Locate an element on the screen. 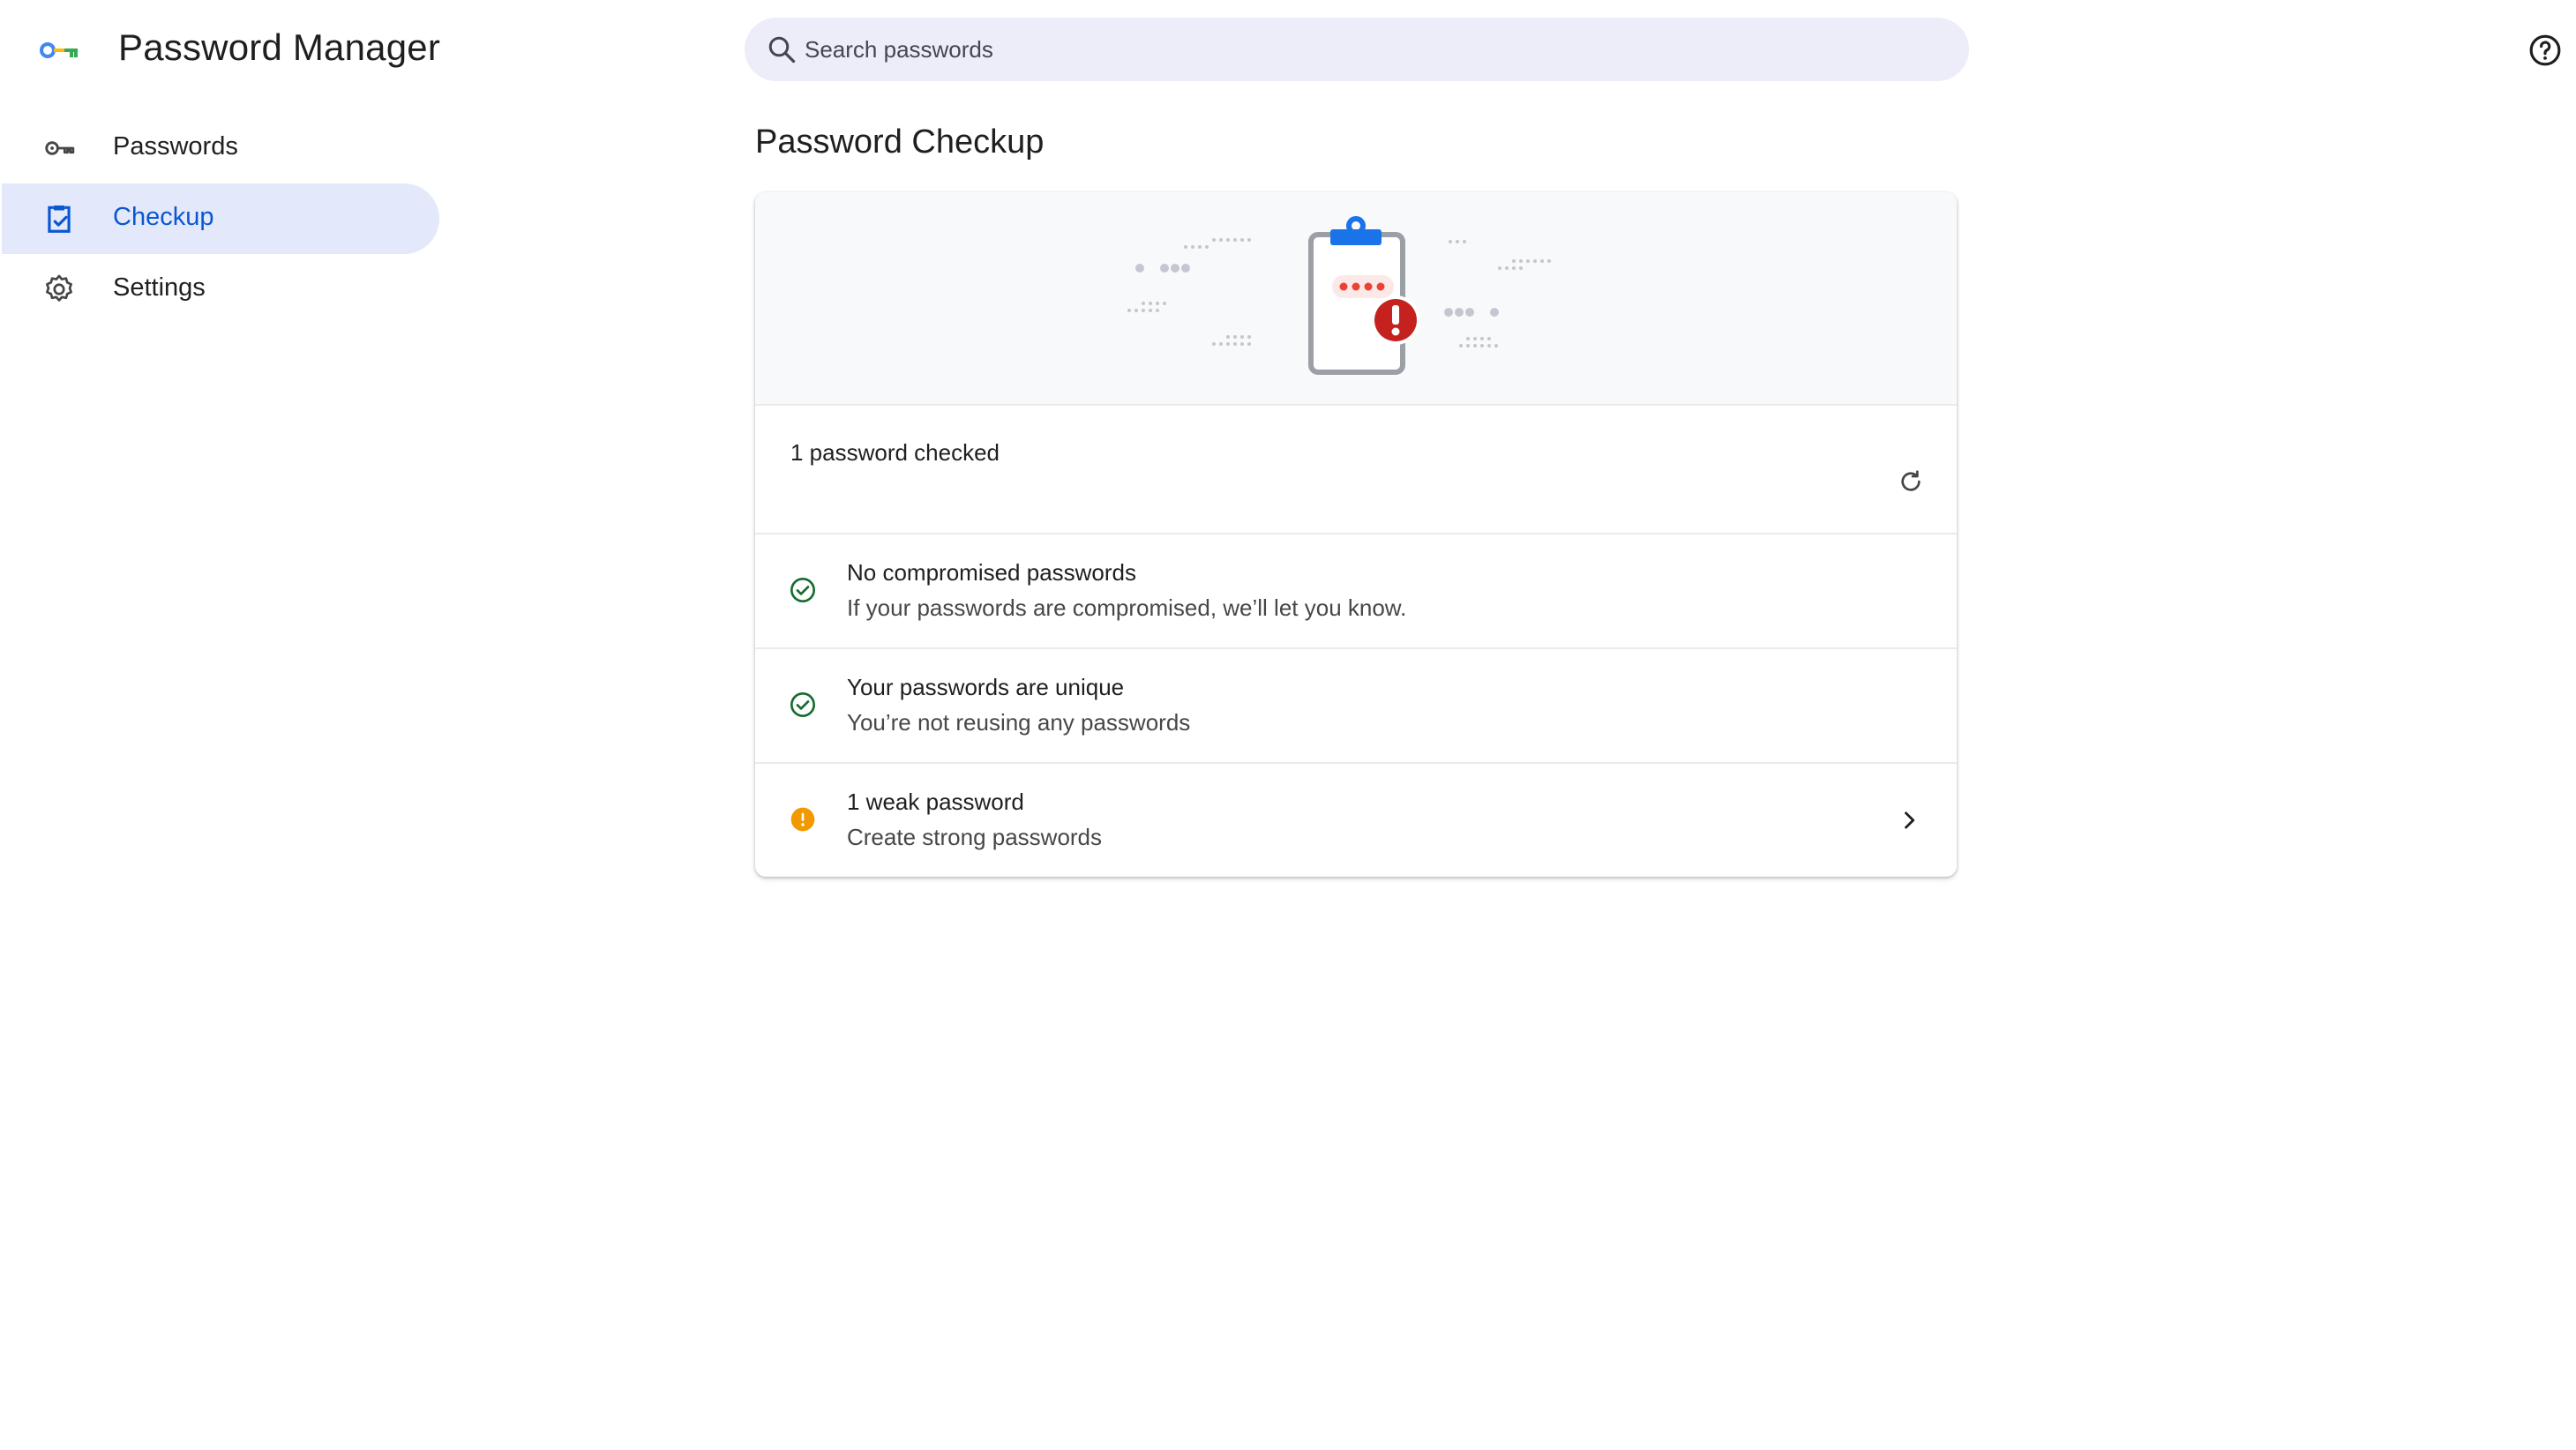 This screenshot has width=2576, height=1450. sidebar-item-label: Passwords is located at coordinates (176, 146).